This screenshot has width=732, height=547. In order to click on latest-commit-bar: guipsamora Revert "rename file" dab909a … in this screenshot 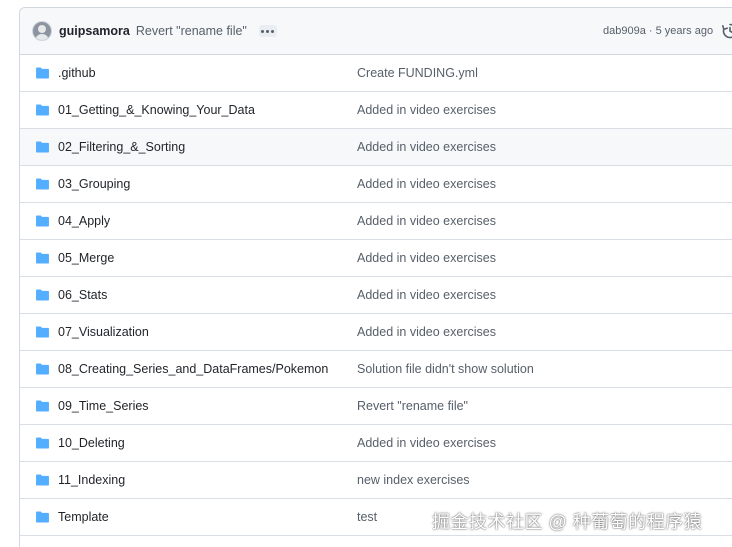, I will do `click(376, 31)`.